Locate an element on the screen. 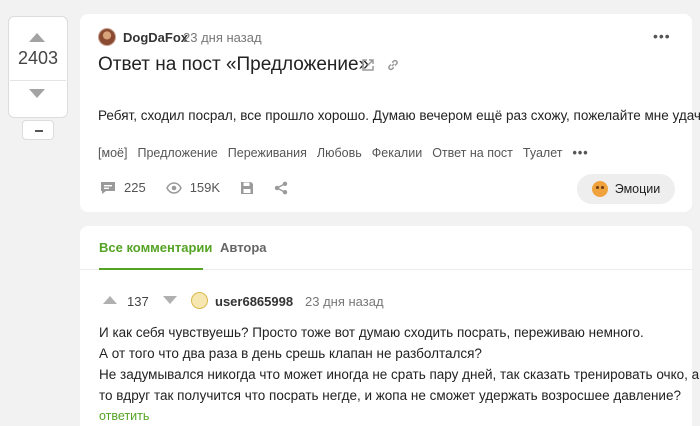  comment-upvote-button is located at coordinates (110, 300).